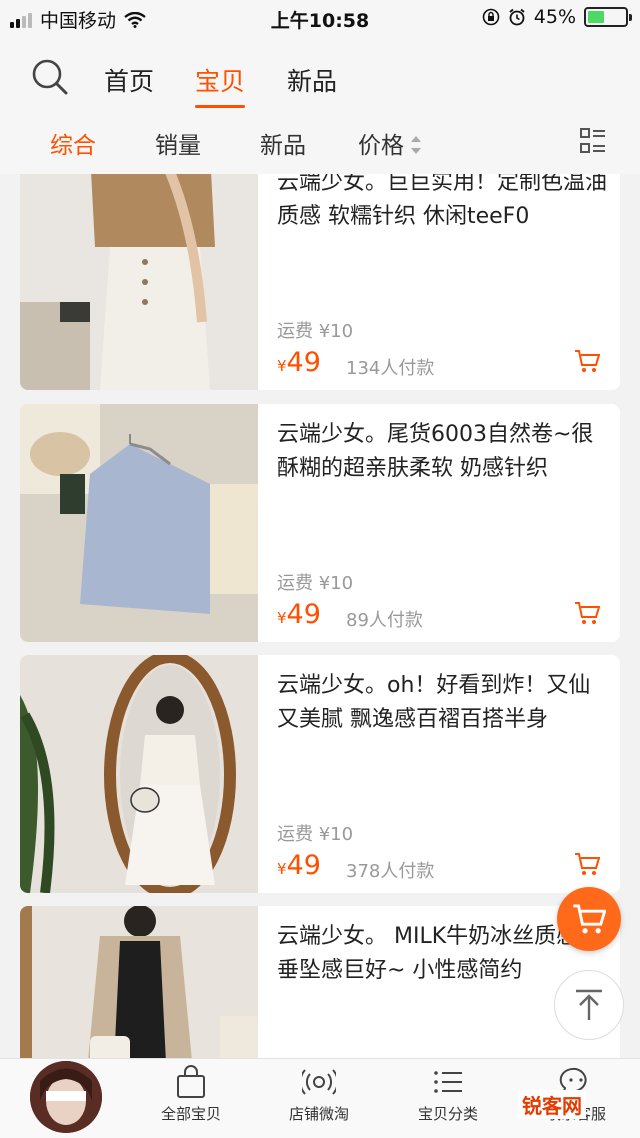  What do you see at coordinates (178, 143) in the screenshot?
I see `sort-sales: 销量` at bounding box center [178, 143].